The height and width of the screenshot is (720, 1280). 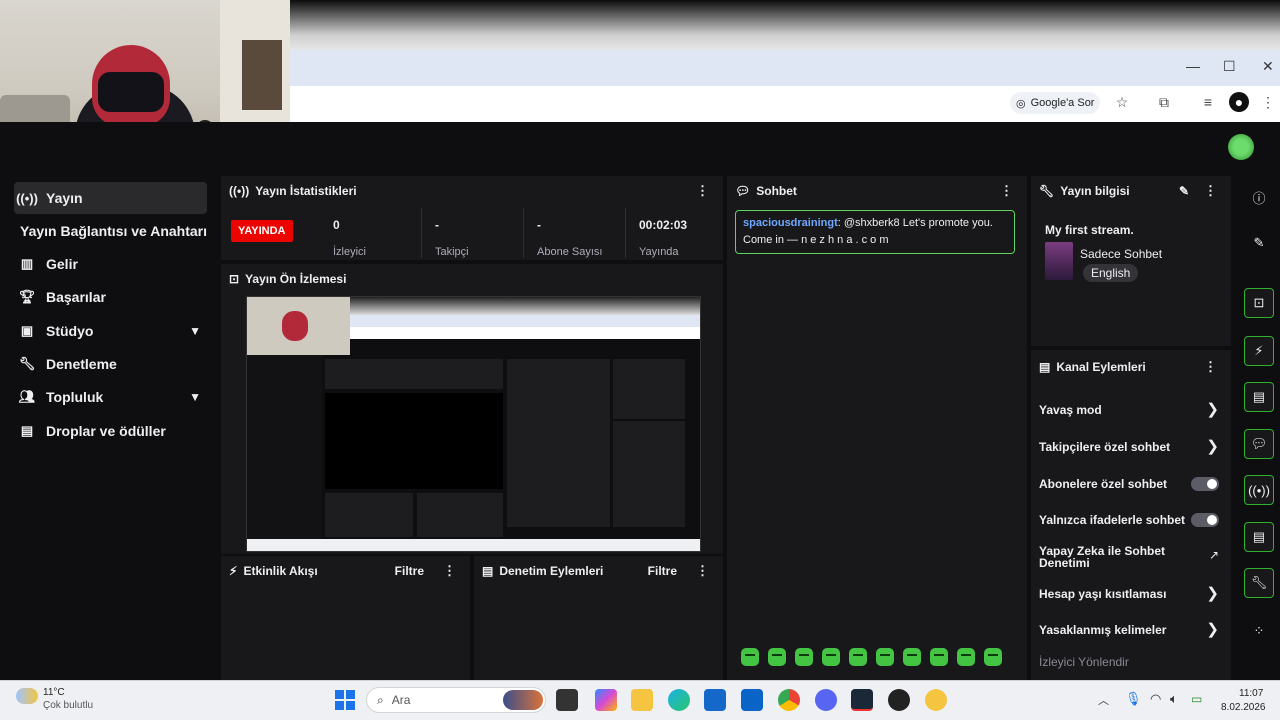 I want to click on people-icon: 👥︎, so click(x=27, y=396).